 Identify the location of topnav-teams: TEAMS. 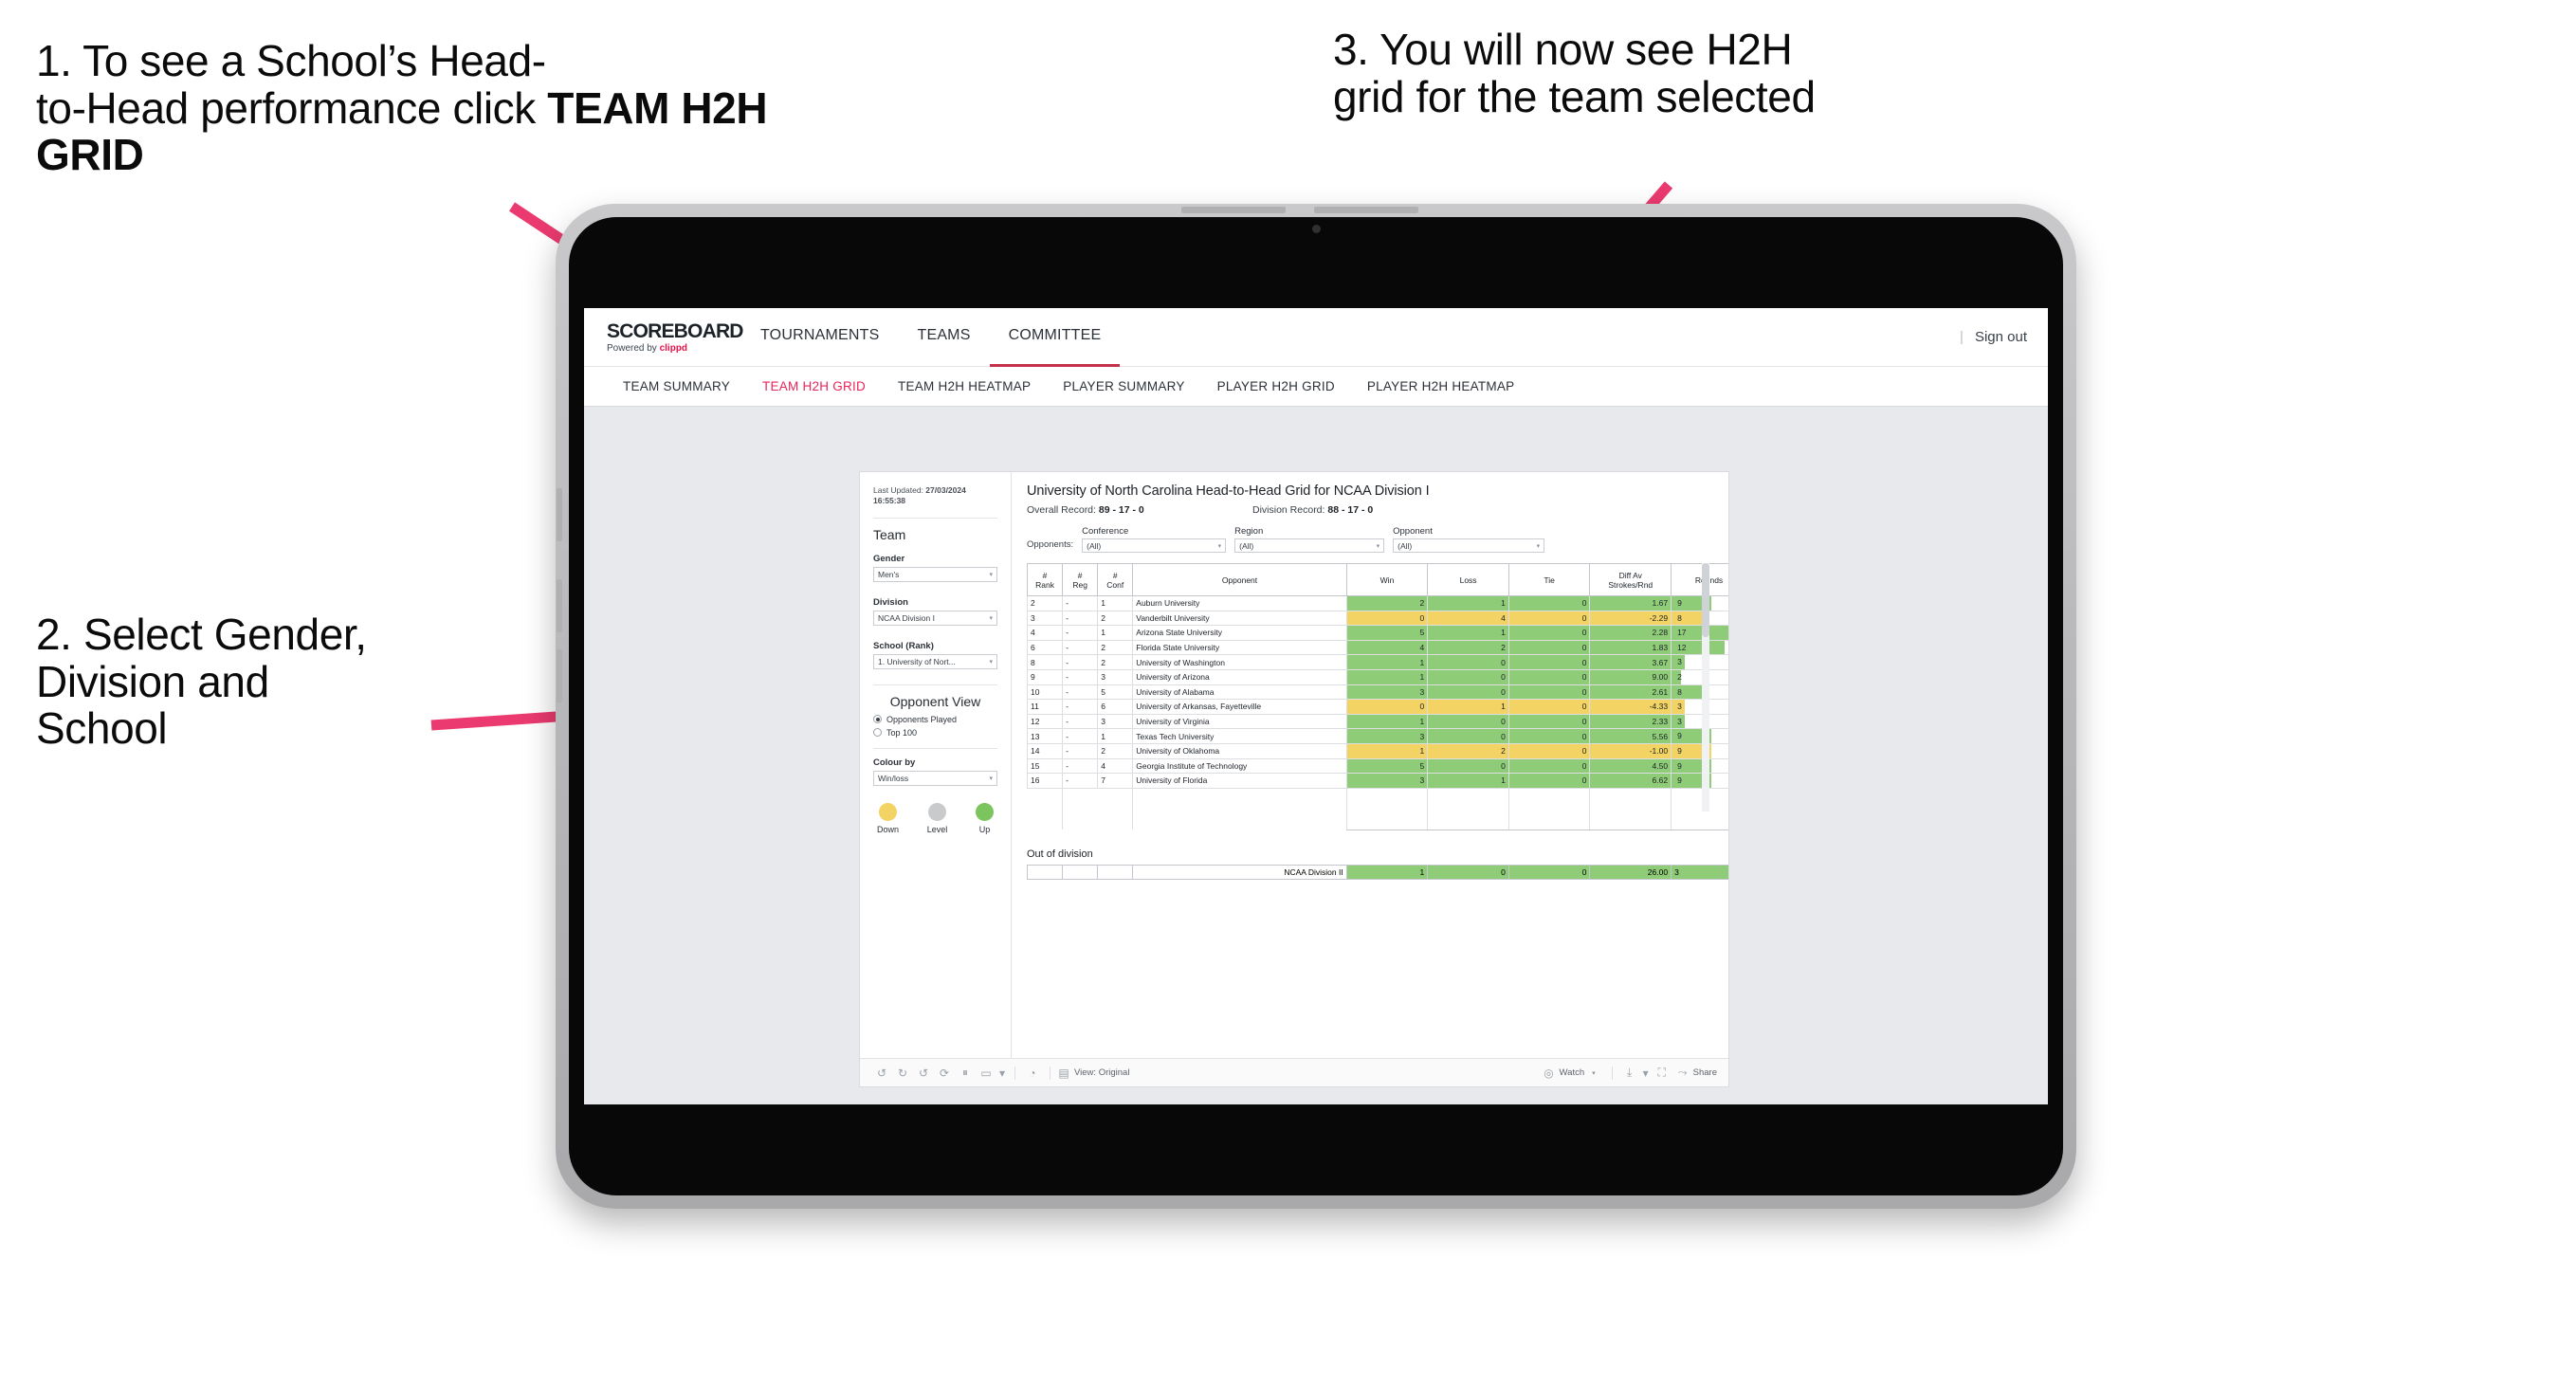
(943, 337).